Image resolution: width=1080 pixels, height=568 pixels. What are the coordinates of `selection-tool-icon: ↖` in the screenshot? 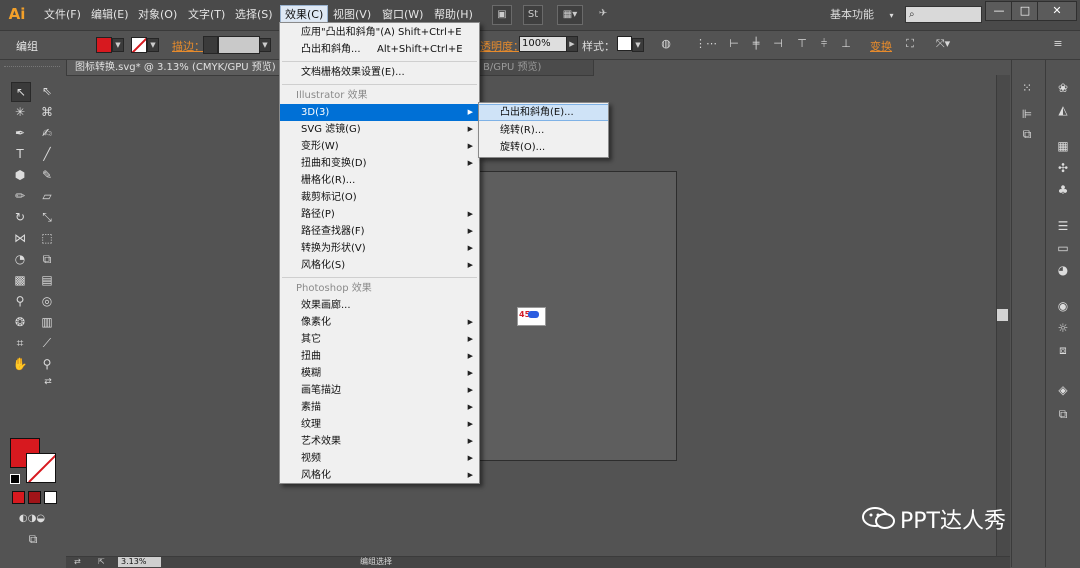 It's located at (21, 92).